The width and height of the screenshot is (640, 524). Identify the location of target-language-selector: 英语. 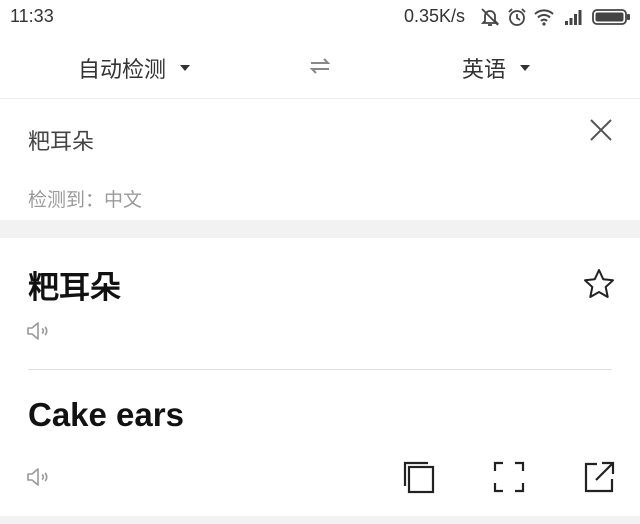
(496, 68).